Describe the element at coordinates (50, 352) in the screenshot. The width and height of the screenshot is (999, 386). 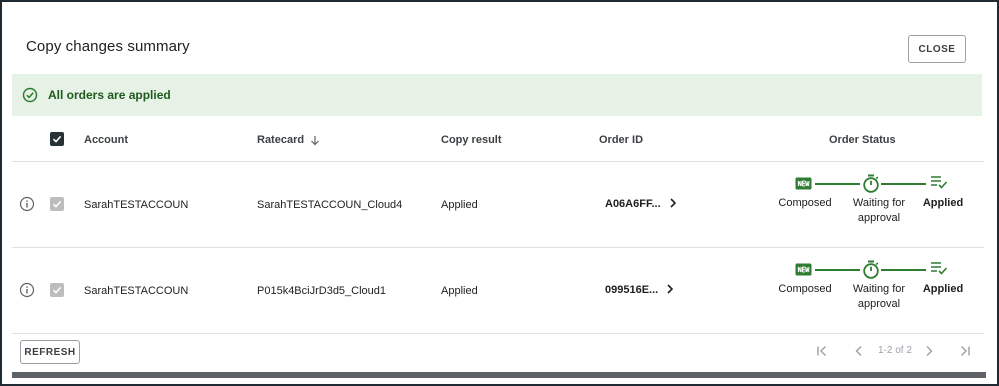
I see `refresh-button: REFRESH` at that location.